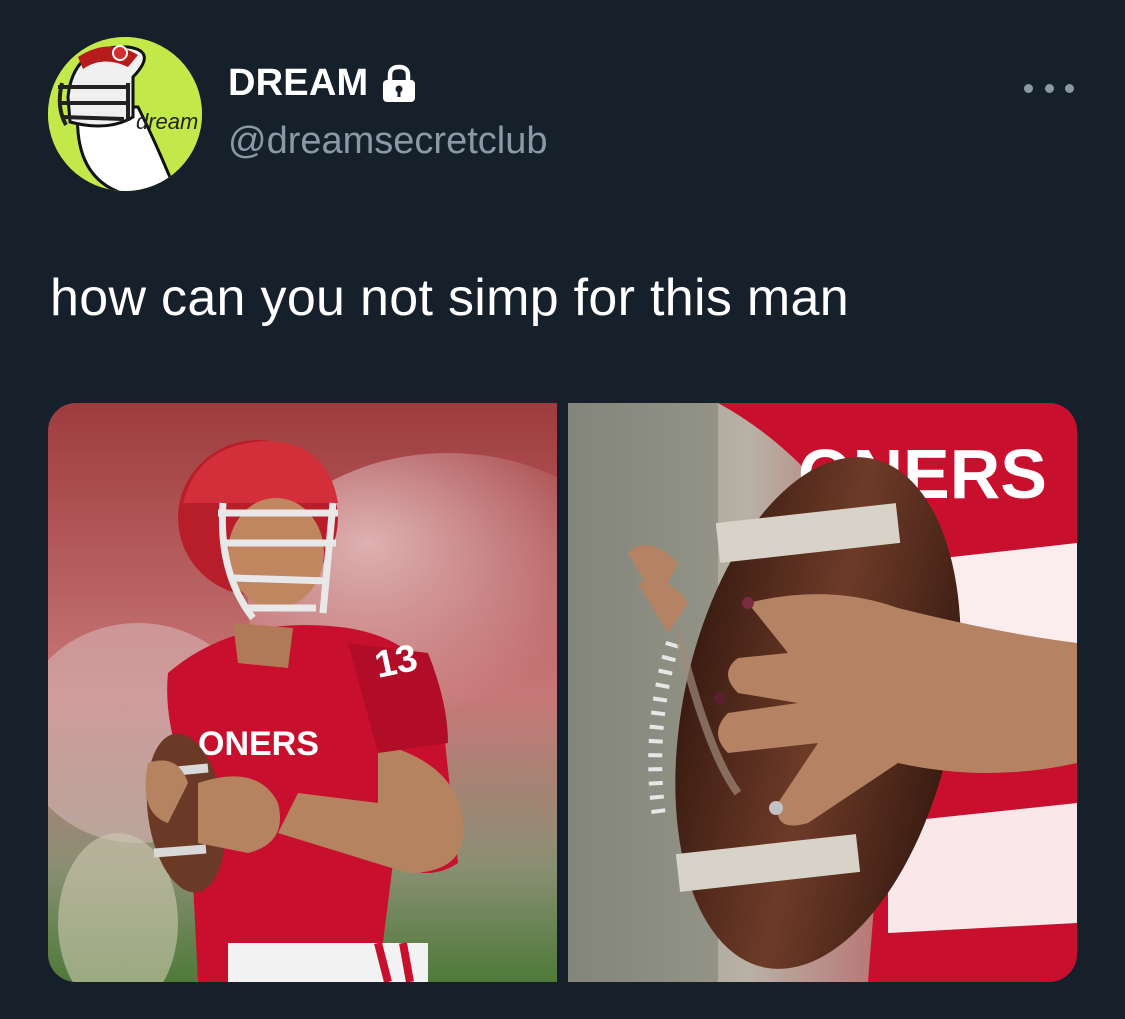  I want to click on avatar-image: dream, so click(125, 114).